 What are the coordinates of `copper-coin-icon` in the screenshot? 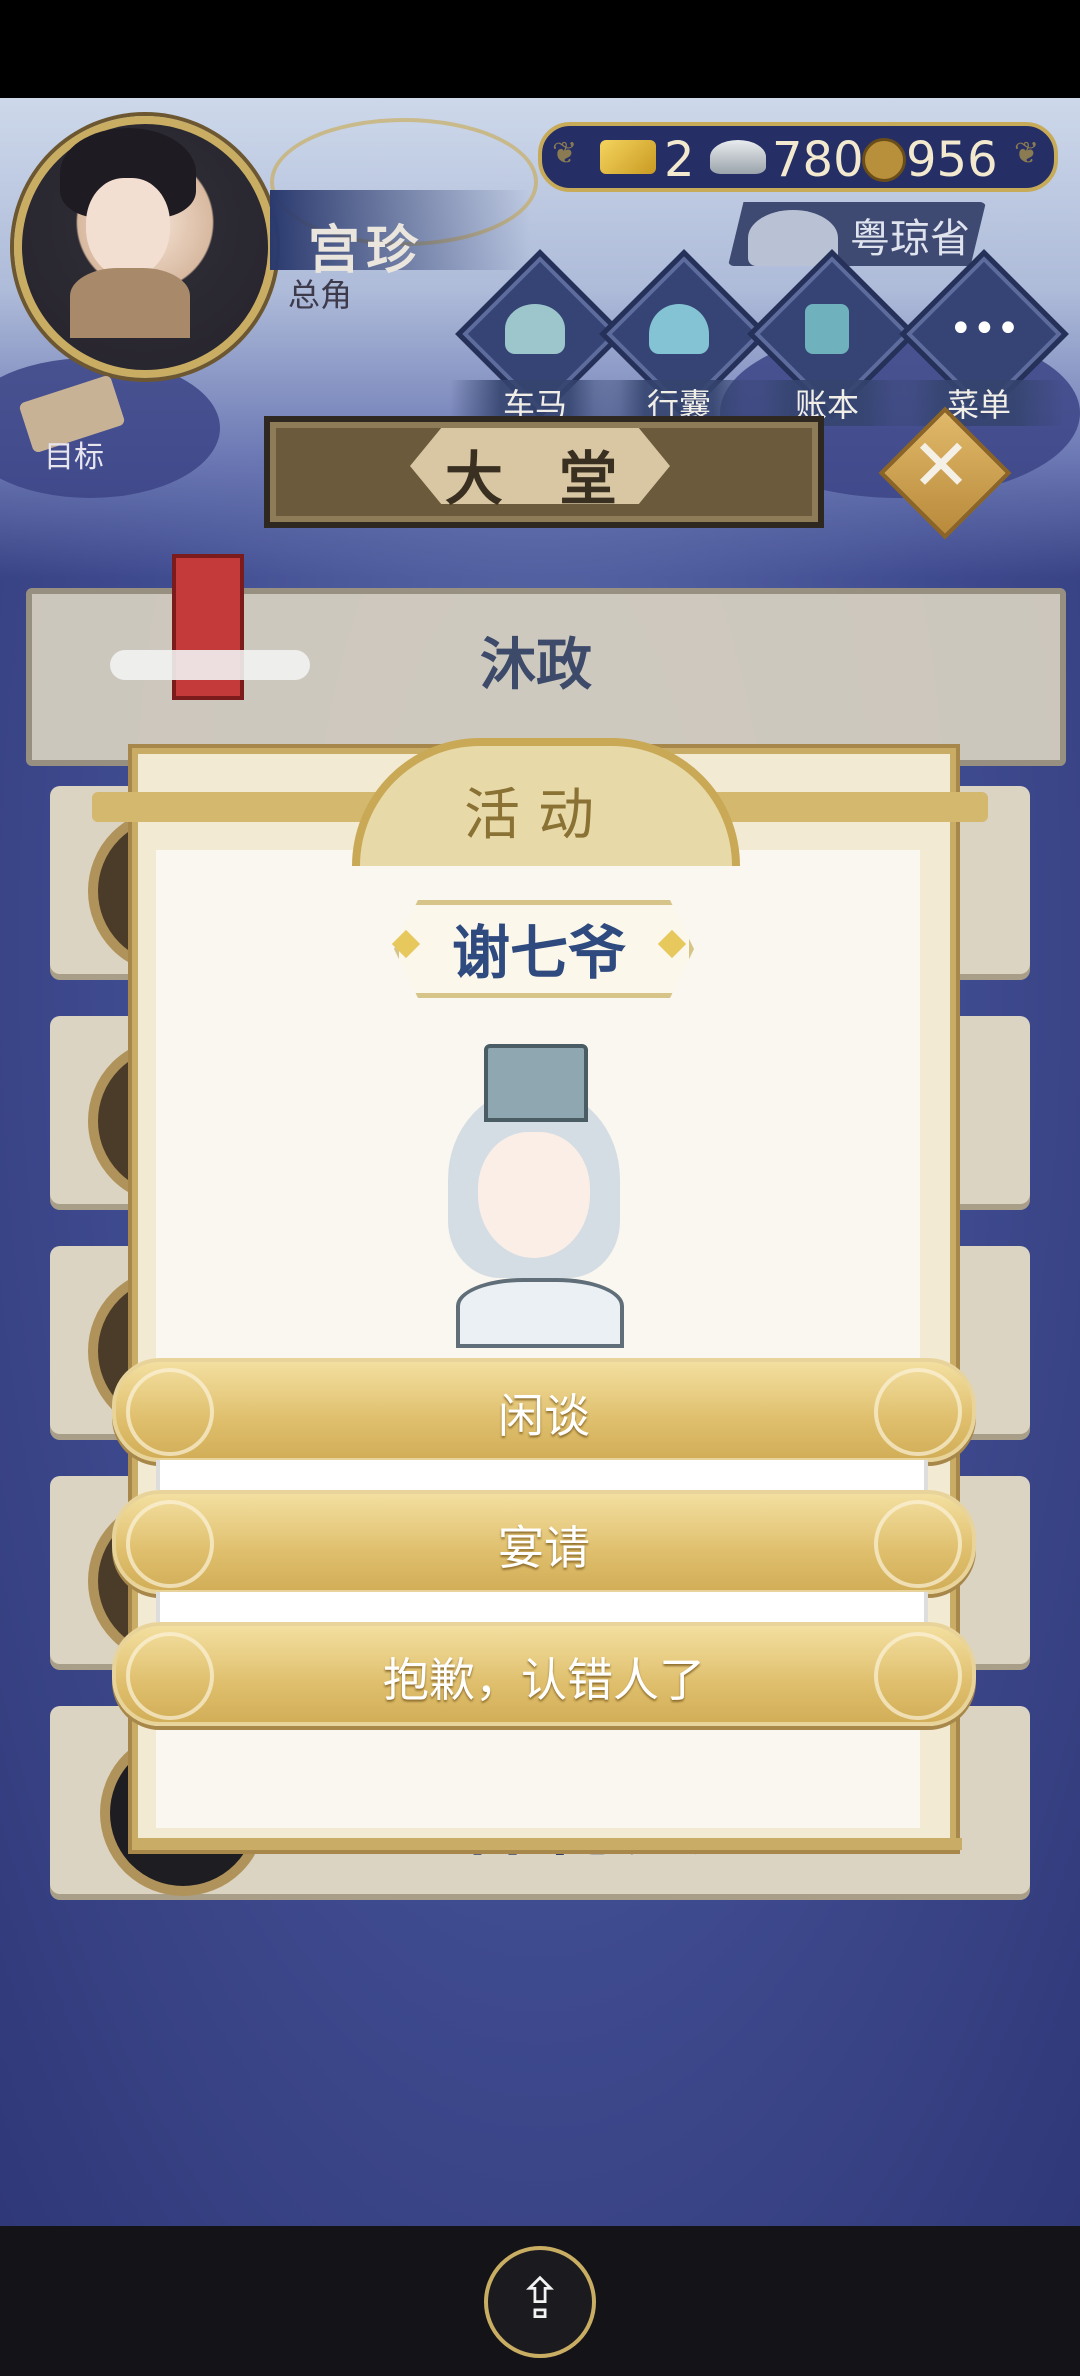 It's located at (884, 160).